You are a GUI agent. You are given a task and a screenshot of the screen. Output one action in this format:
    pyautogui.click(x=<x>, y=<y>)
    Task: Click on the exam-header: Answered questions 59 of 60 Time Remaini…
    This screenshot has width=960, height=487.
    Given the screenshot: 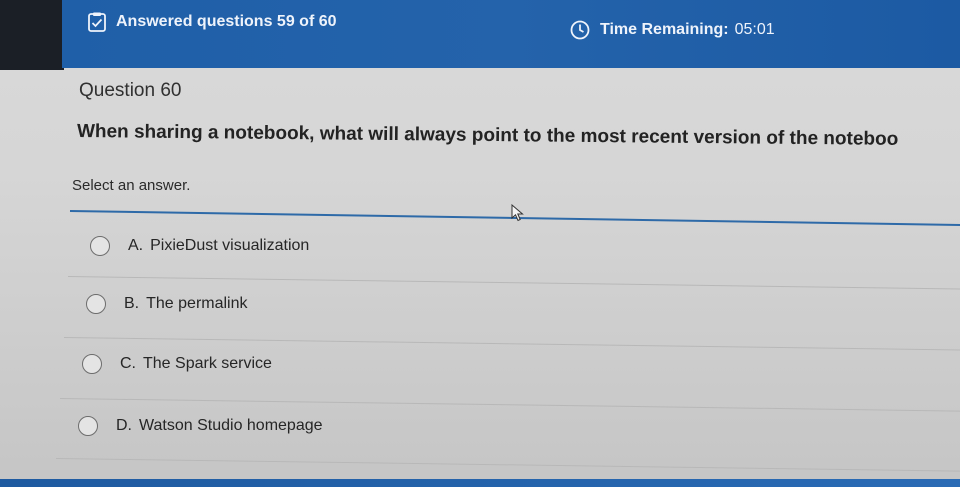 What is the action you would take?
    pyautogui.click(x=511, y=34)
    